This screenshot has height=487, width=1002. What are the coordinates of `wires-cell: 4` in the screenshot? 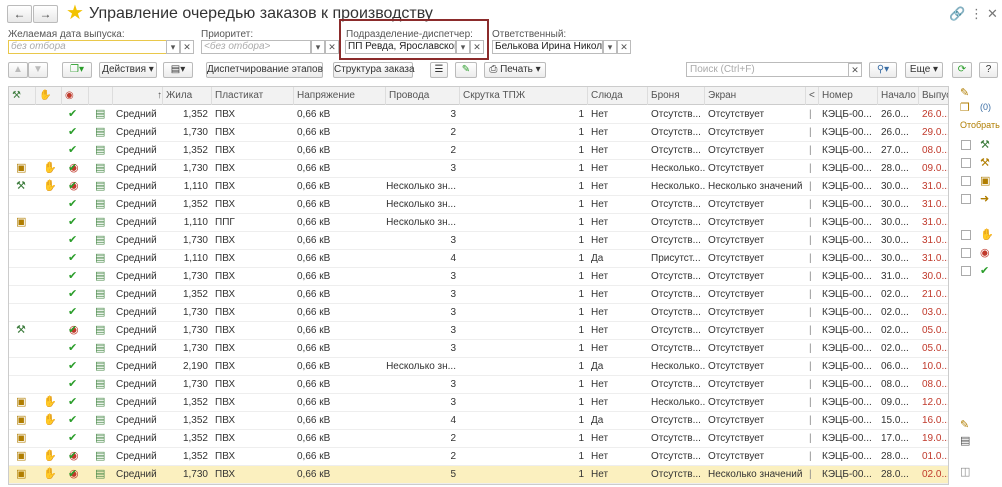 It's located at (453, 420).